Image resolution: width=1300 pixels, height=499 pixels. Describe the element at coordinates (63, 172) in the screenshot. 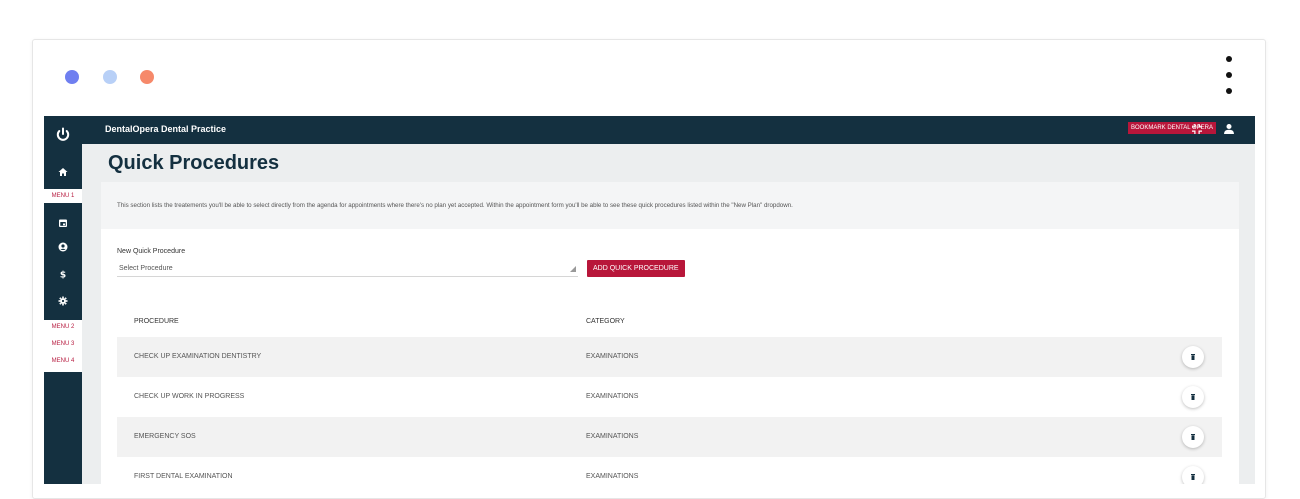

I see `home-icon` at that location.